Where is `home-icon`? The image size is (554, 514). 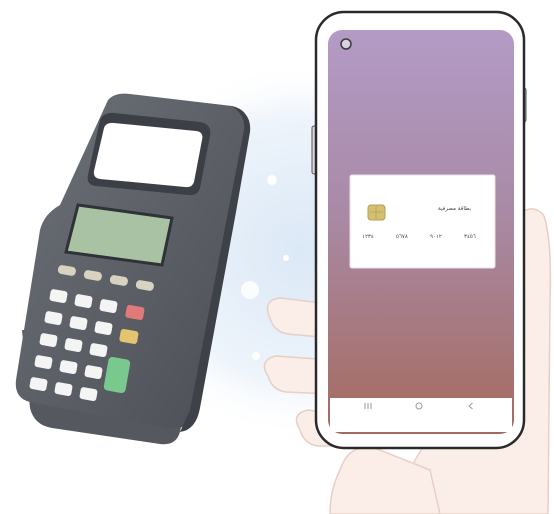 home-icon is located at coordinates (419, 406).